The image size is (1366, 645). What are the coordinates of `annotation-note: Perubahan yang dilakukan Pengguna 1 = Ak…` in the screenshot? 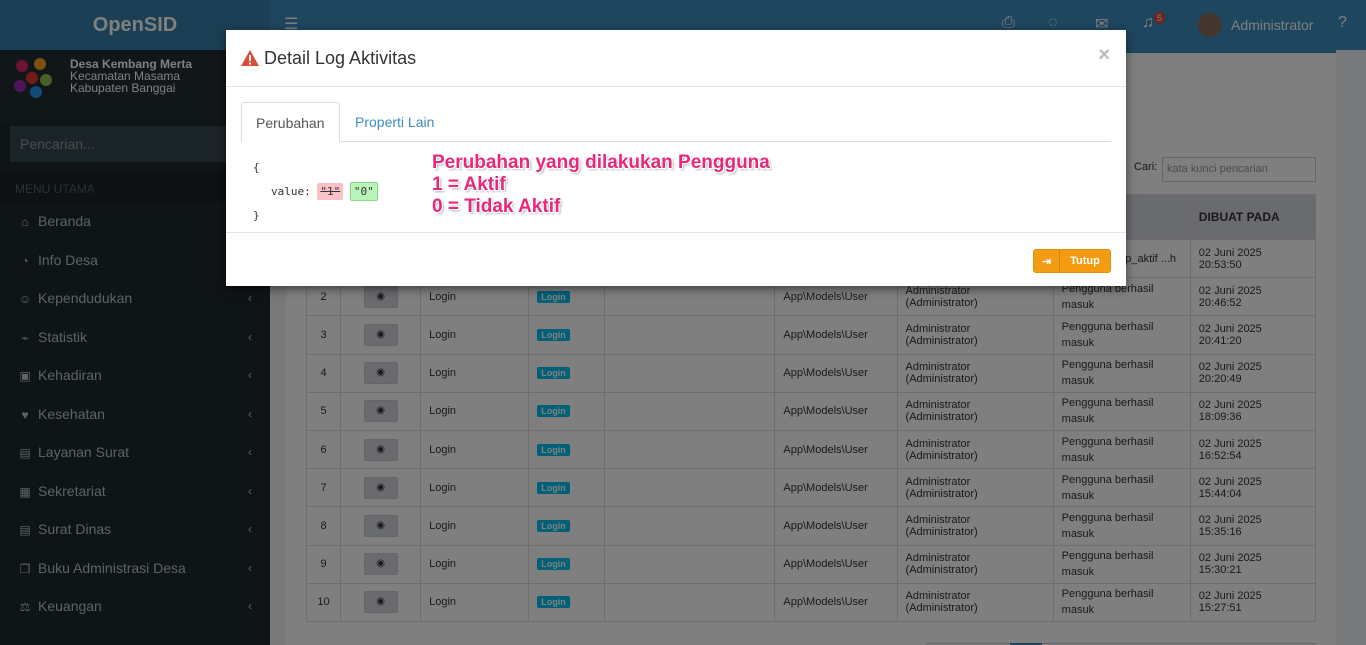 It's located at (601, 185).